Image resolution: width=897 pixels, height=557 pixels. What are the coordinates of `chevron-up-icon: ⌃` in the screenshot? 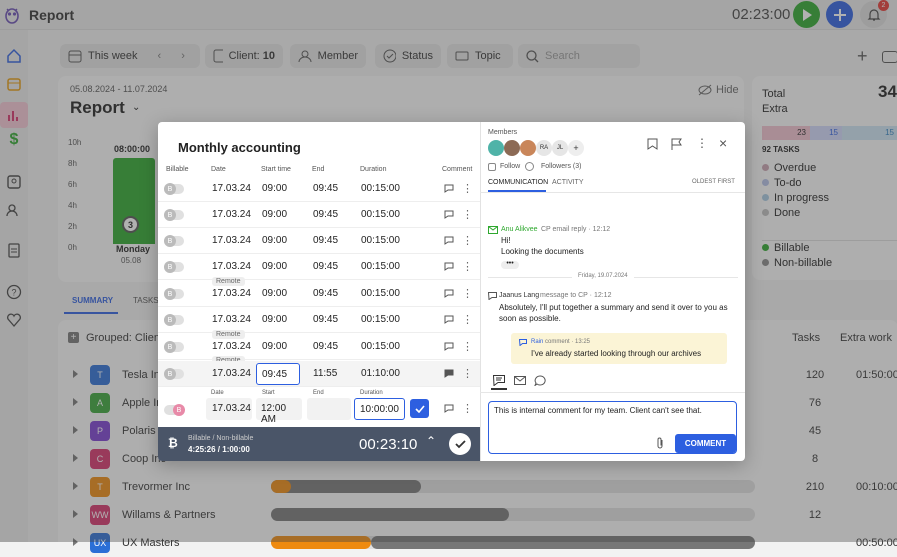 It's located at (431, 441).